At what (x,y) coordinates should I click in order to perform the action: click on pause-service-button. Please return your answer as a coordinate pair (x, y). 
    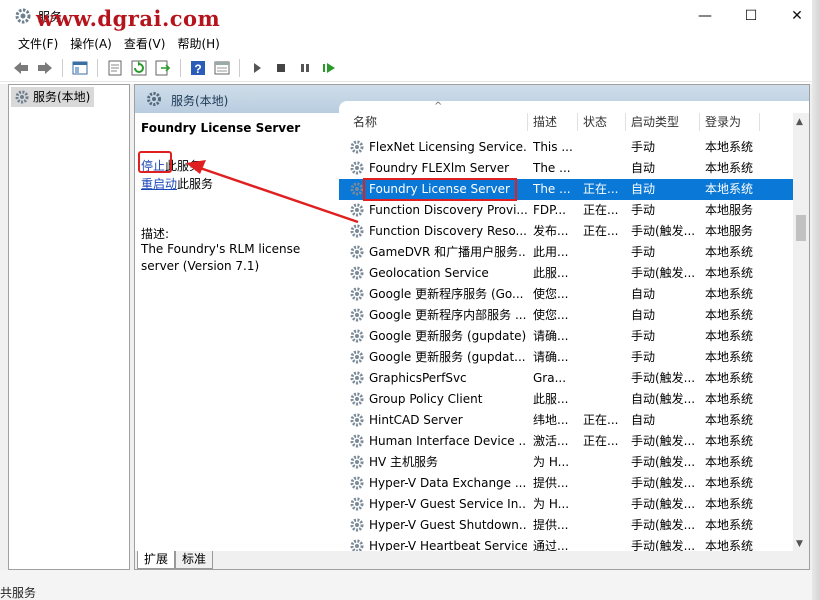
    Looking at the image, I should click on (305, 68).